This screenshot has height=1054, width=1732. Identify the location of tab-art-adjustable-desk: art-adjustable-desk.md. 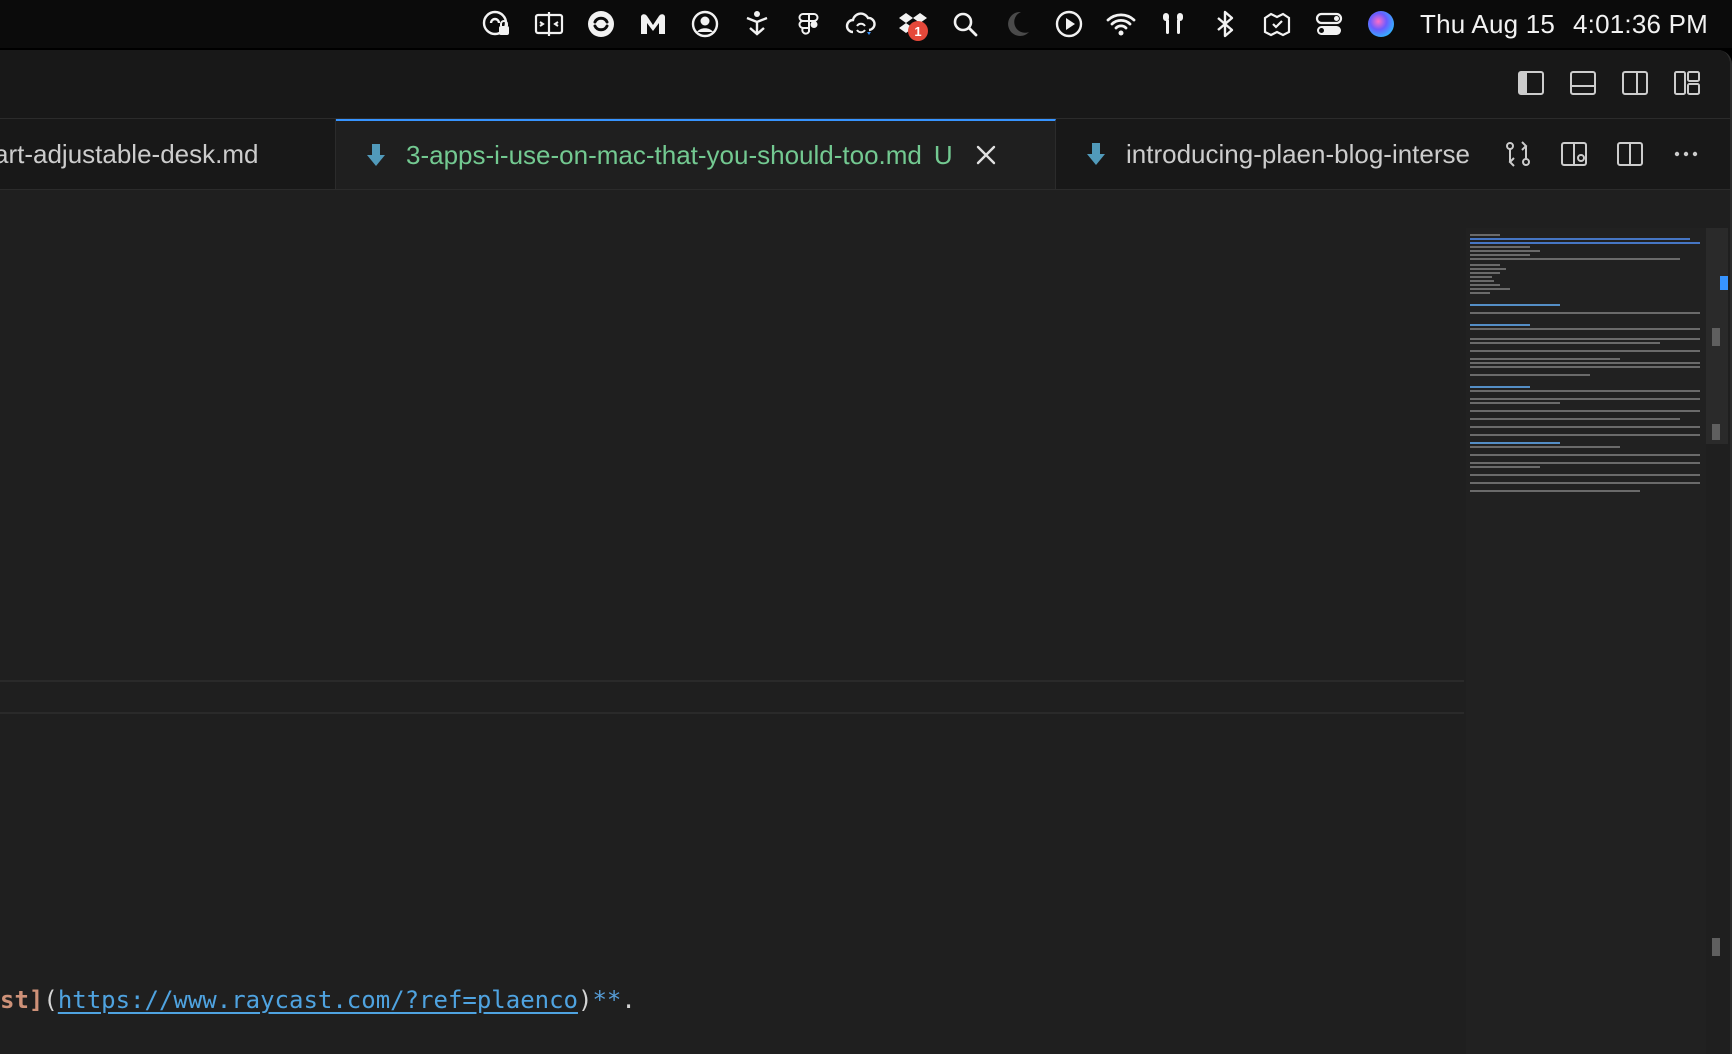
(168, 154).